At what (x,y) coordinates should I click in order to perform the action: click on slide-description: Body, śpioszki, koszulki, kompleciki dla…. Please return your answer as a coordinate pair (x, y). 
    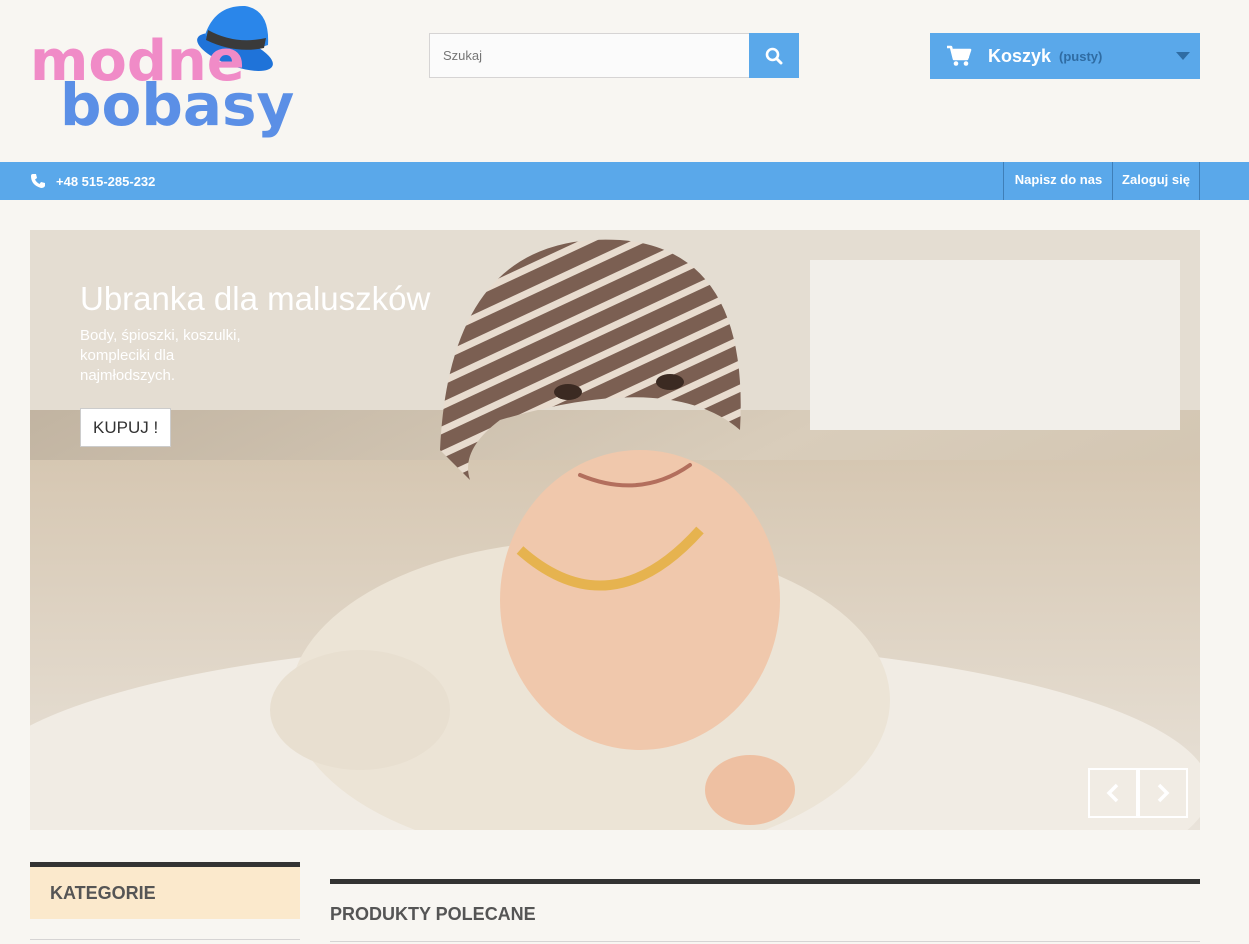
    Looking at the image, I should click on (160, 355).